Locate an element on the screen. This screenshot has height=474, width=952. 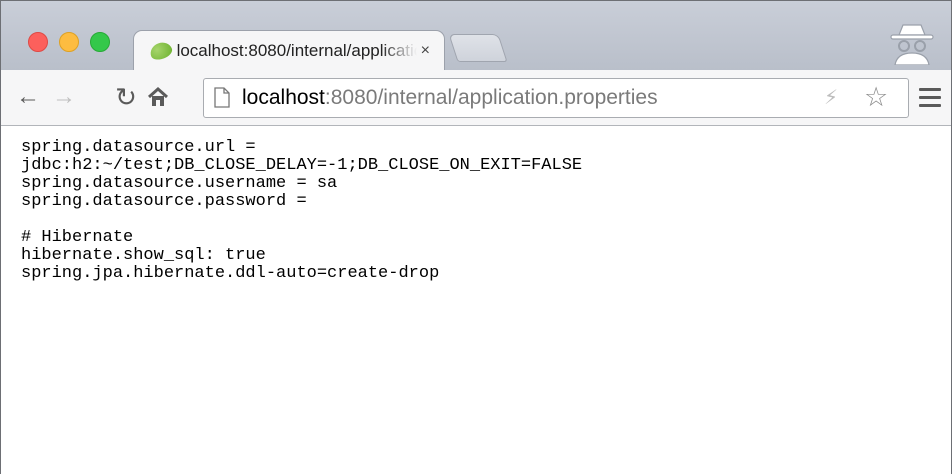
incognito-icon is located at coordinates (912, 44).